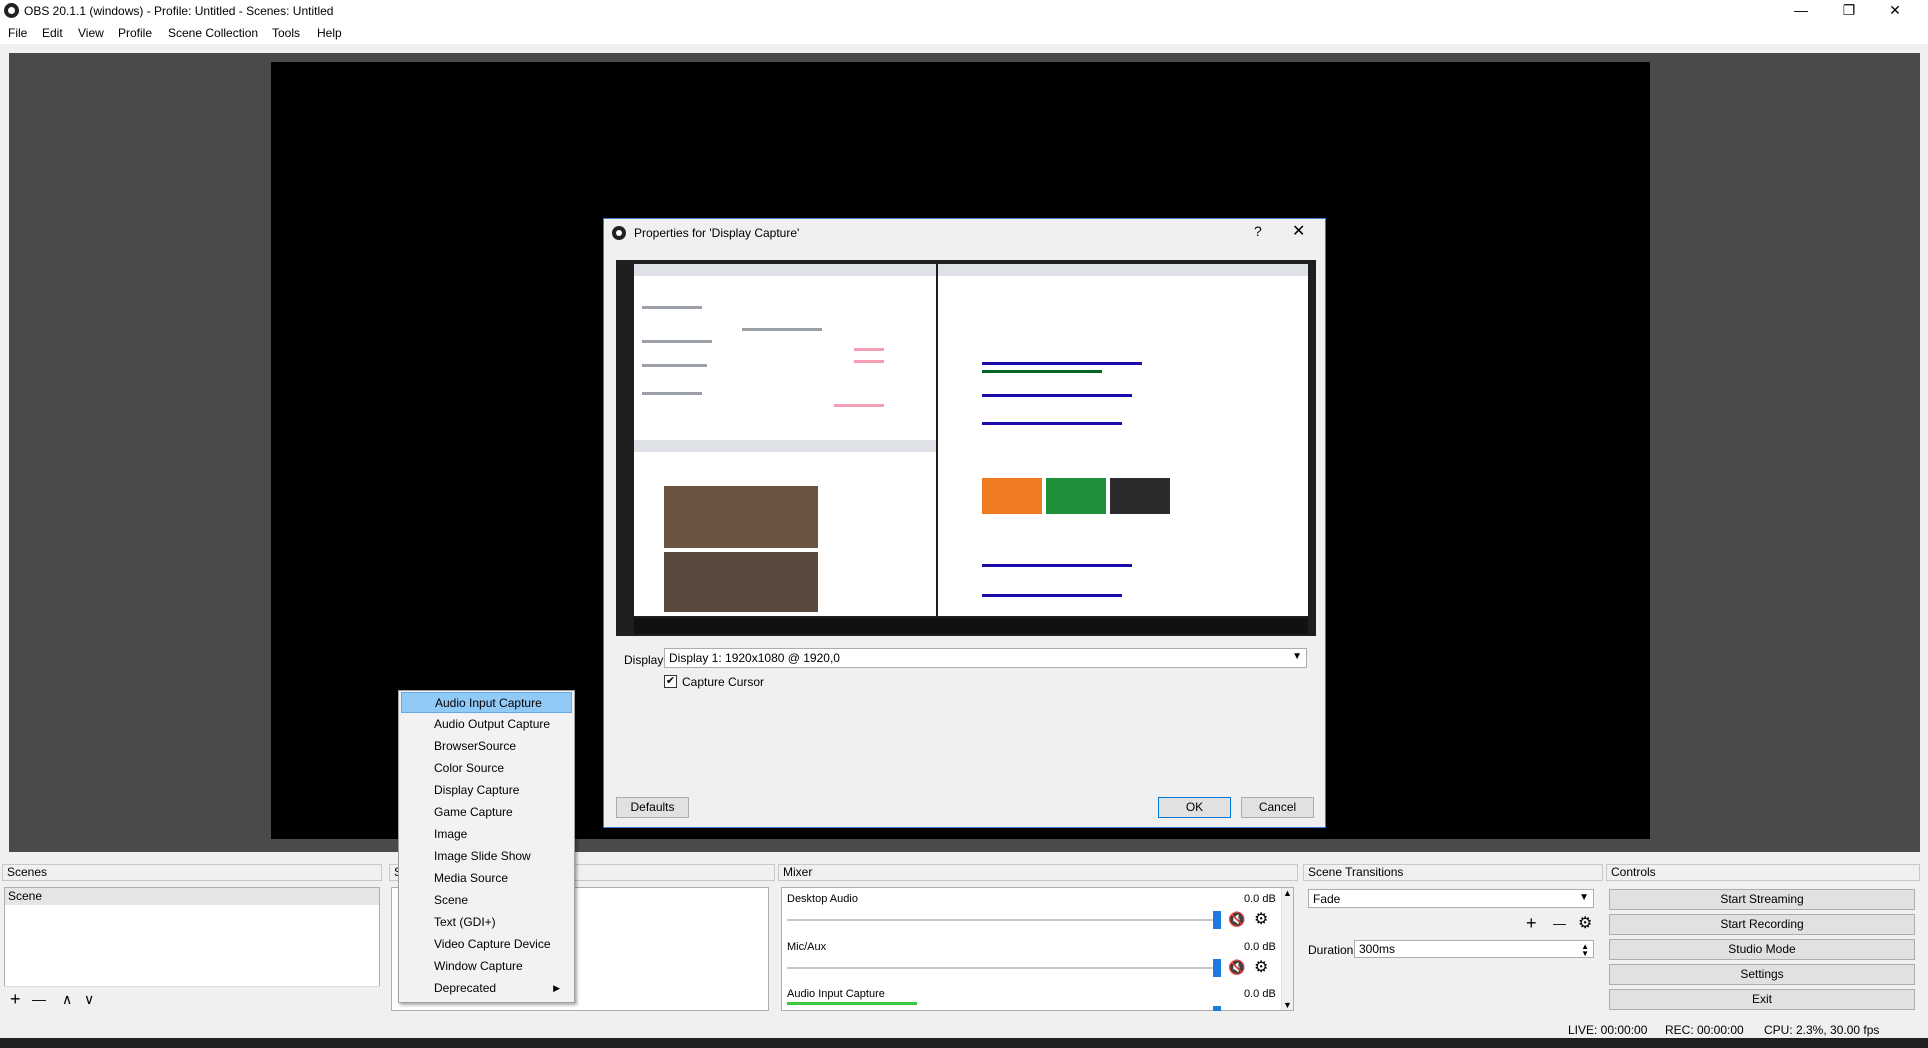  Describe the element at coordinates (1194, 807) in the screenshot. I see `ok-button: OK` at that location.